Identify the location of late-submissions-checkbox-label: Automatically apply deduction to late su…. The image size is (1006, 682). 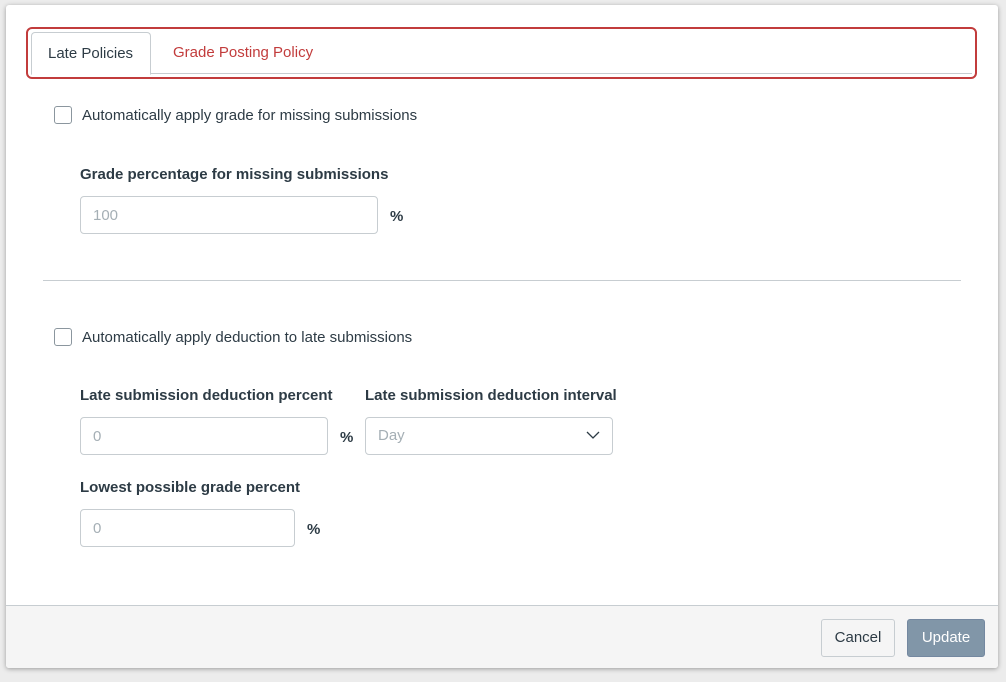
(247, 337).